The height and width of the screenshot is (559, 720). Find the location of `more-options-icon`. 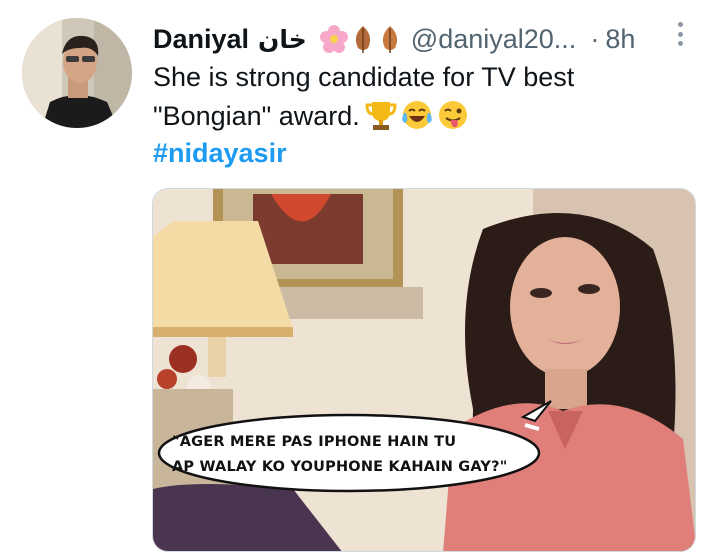

more-options-icon is located at coordinates (680, 34).